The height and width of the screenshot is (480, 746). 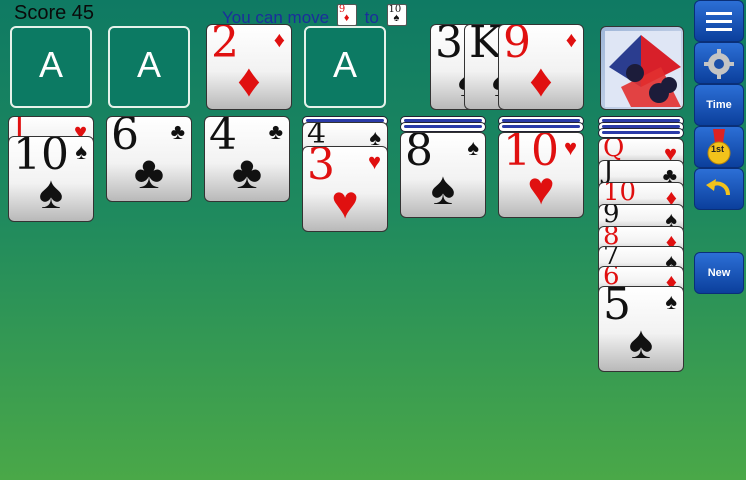 What do you see at coordinates (149, 67) in the screenshot?
I see `foundation-2: A` at bounding box center [149, 67].